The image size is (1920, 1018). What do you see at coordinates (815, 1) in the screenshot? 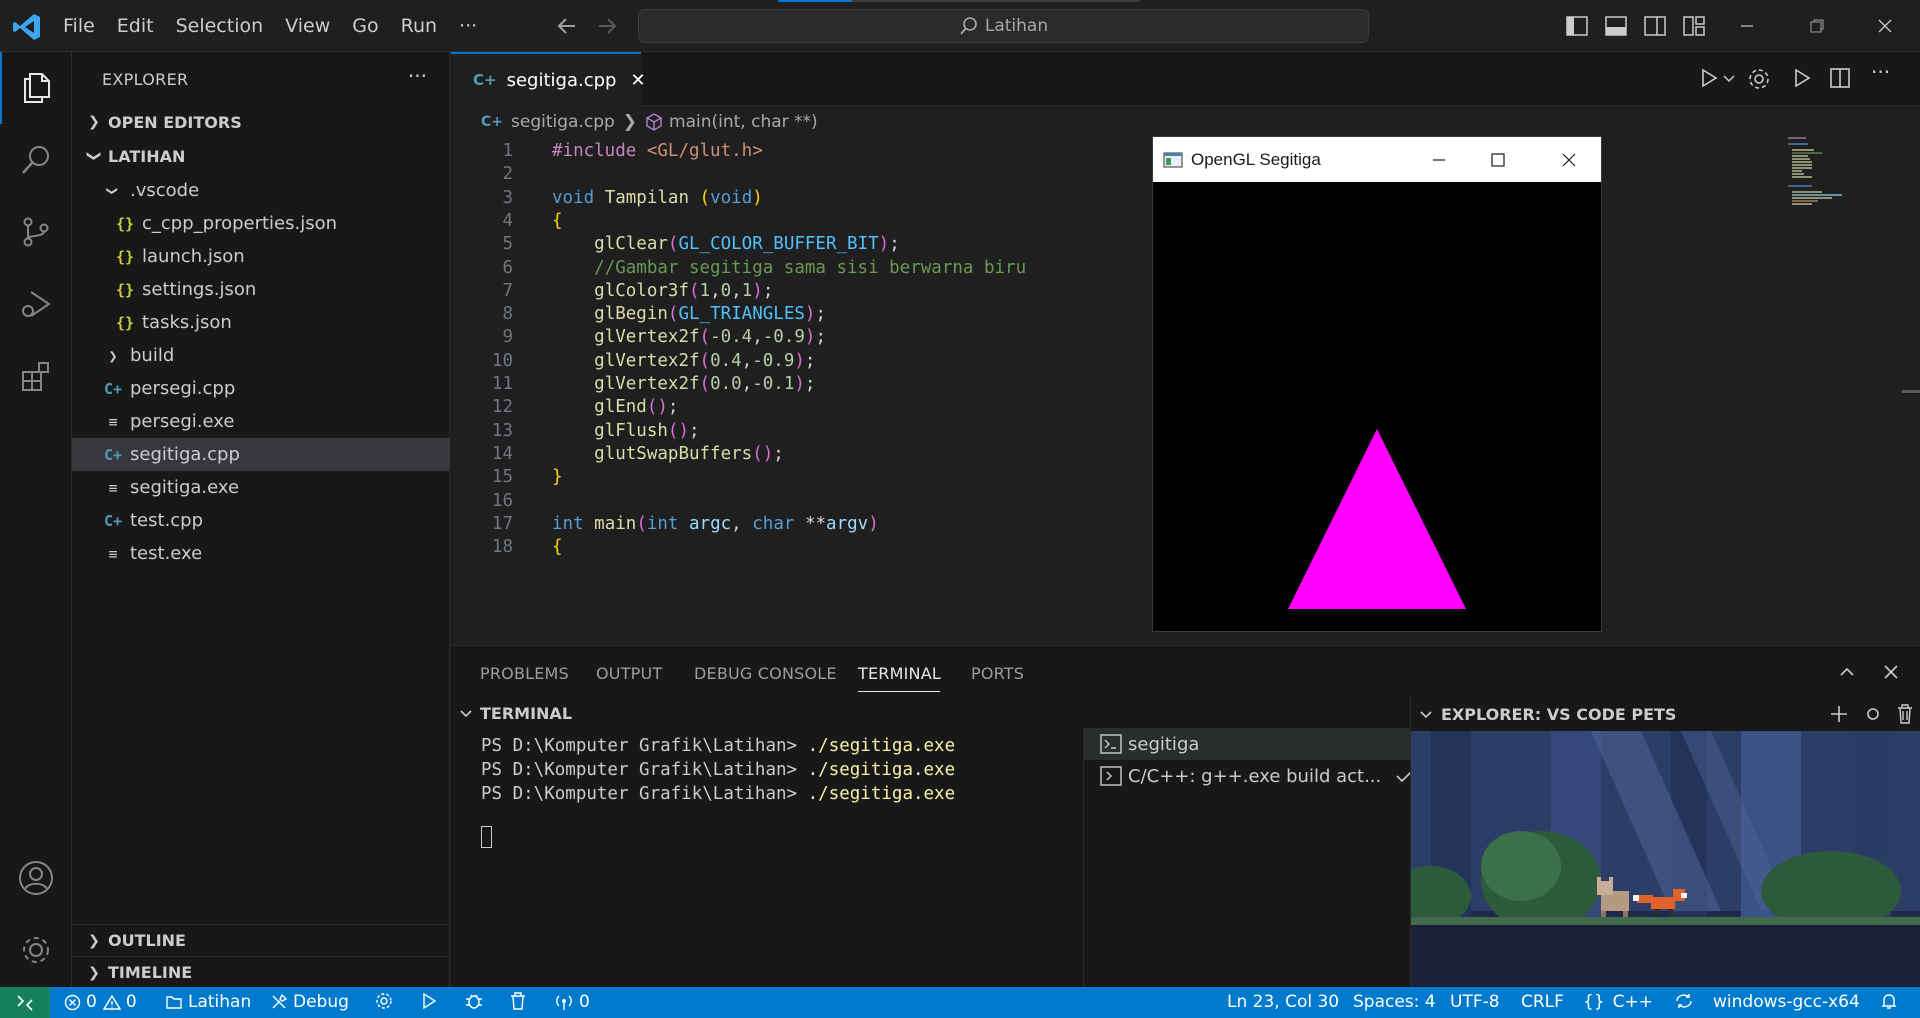
I see `title-accent-bar` at bounding box center [815, 1].